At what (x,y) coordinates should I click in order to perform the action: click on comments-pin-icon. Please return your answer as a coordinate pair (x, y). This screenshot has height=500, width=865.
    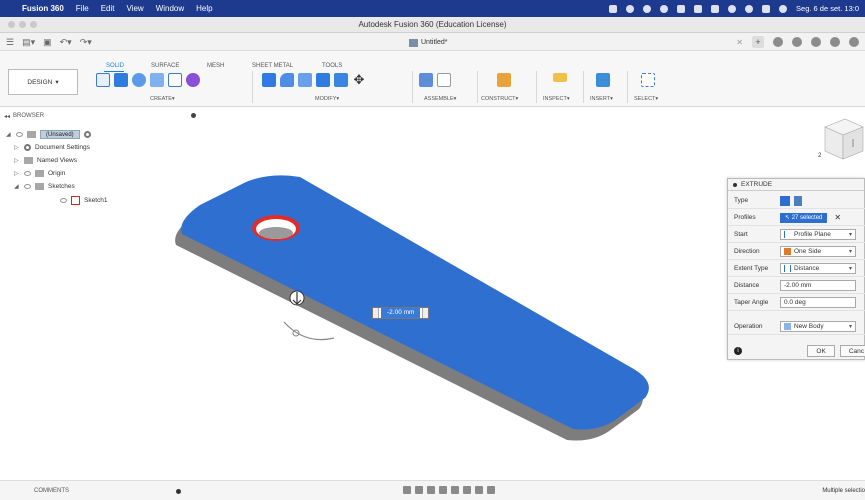
    Looking at the image, I should click on (178, 491).